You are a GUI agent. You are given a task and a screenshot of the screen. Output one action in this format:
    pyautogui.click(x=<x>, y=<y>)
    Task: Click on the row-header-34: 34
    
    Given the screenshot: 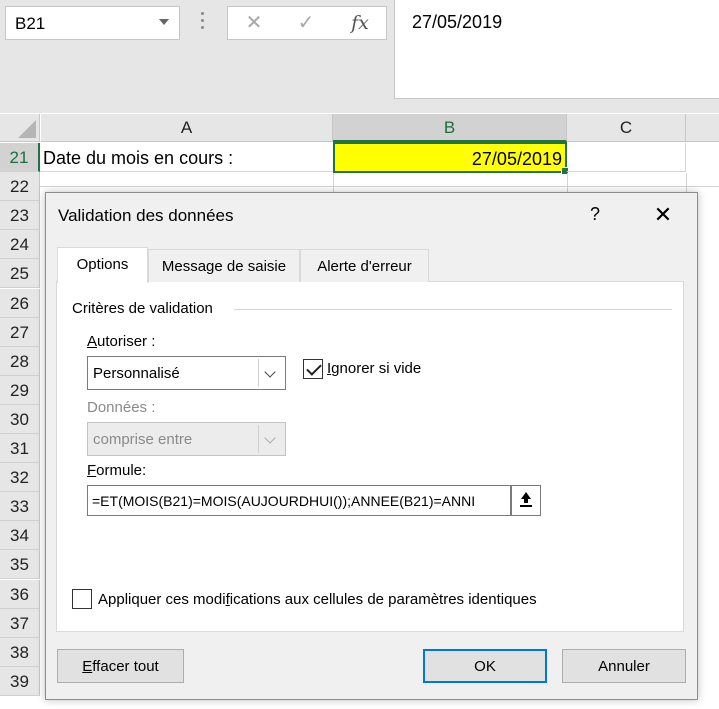 What is the action you would take?
    pyautogui.click(x=20, y=536)
    